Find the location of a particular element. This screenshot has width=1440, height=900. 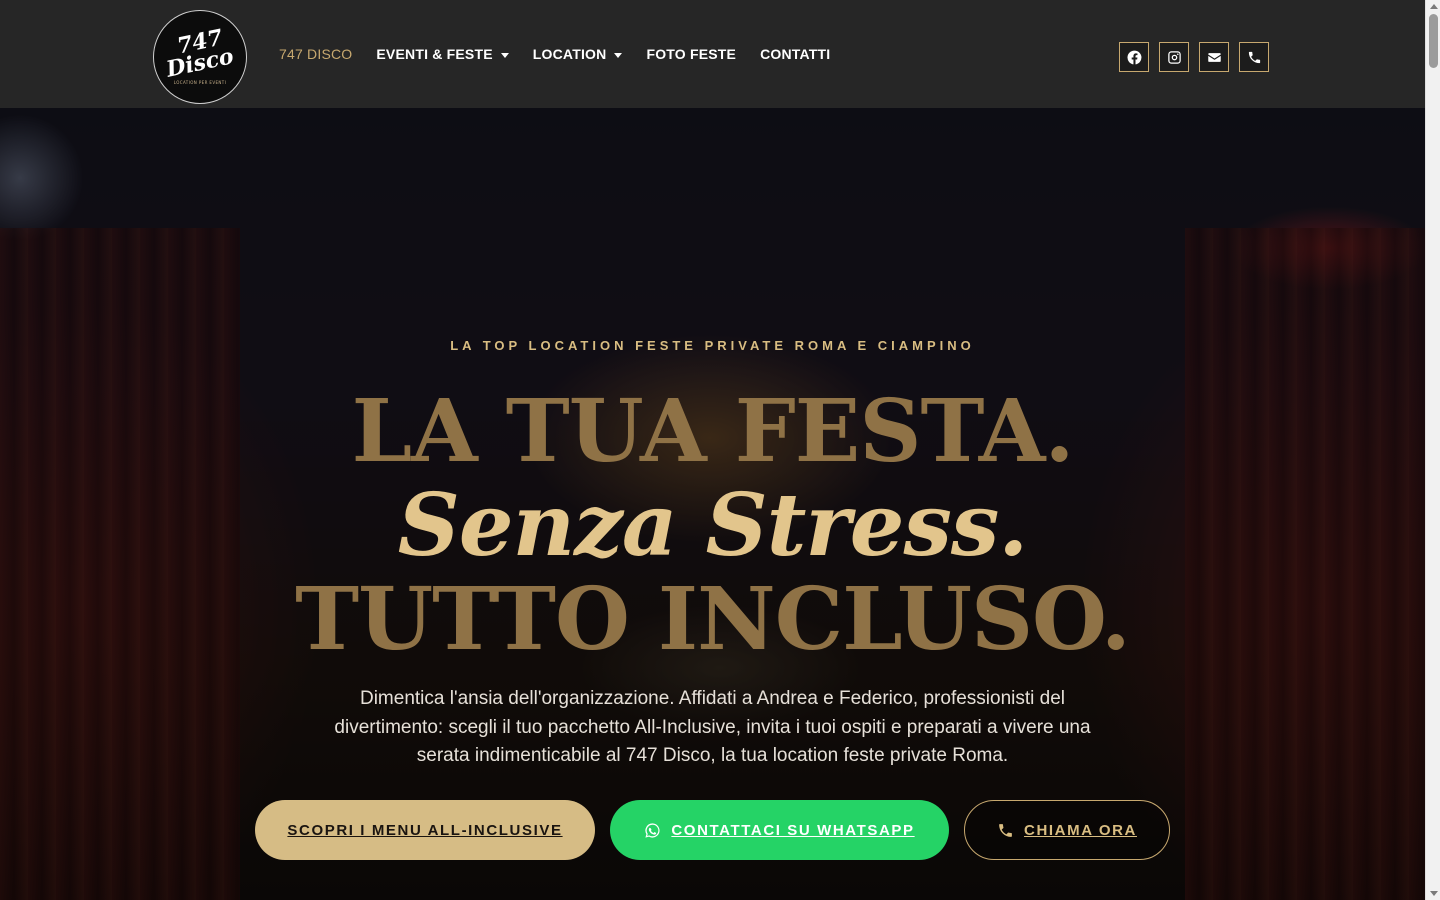

email-link is located at coordinates (1214, 57).